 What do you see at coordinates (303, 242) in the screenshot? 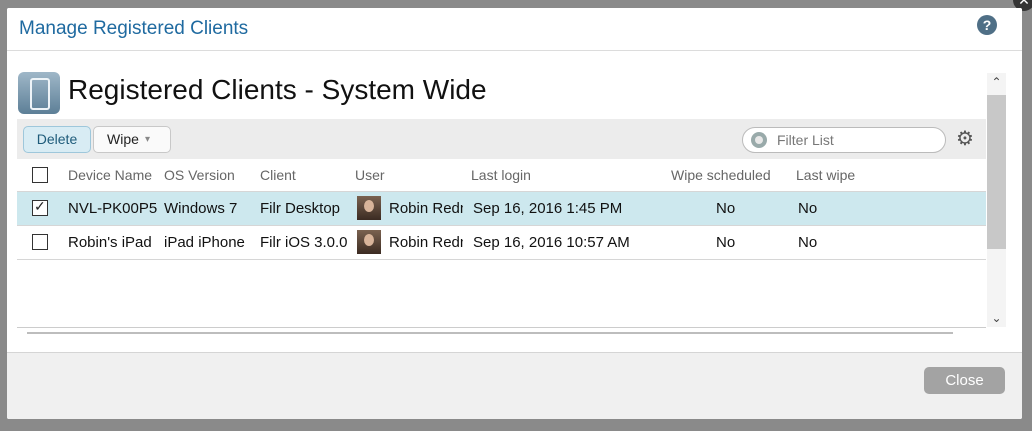
I see `client-cell: Filr iOS 3.0.0` at bounding box center [303, 242].